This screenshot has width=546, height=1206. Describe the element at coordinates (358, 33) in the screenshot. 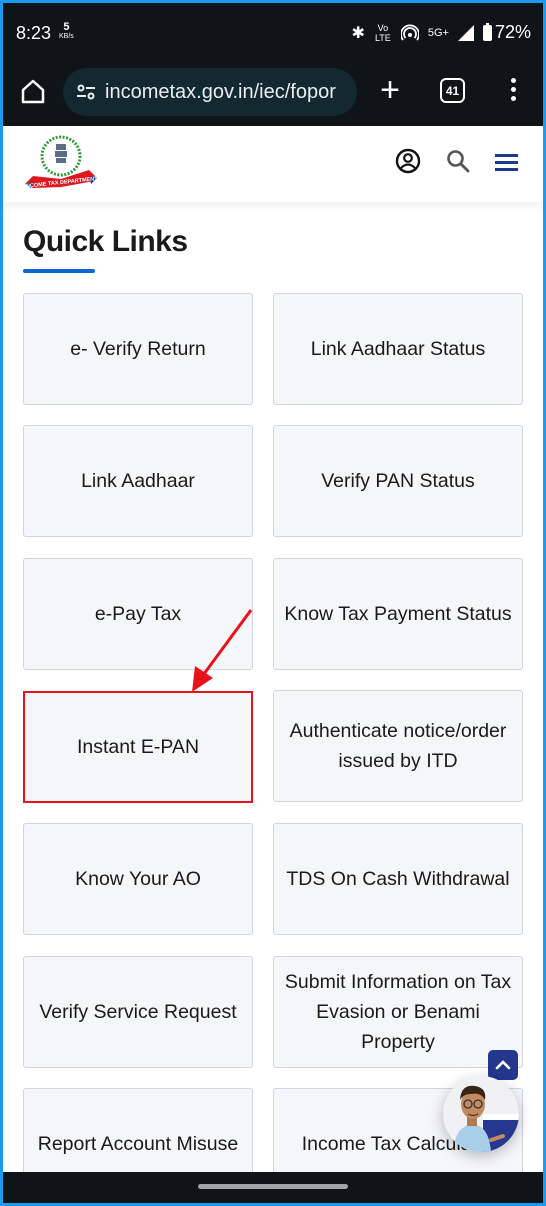

I see `bluetooth-icon: ✱` at that location.